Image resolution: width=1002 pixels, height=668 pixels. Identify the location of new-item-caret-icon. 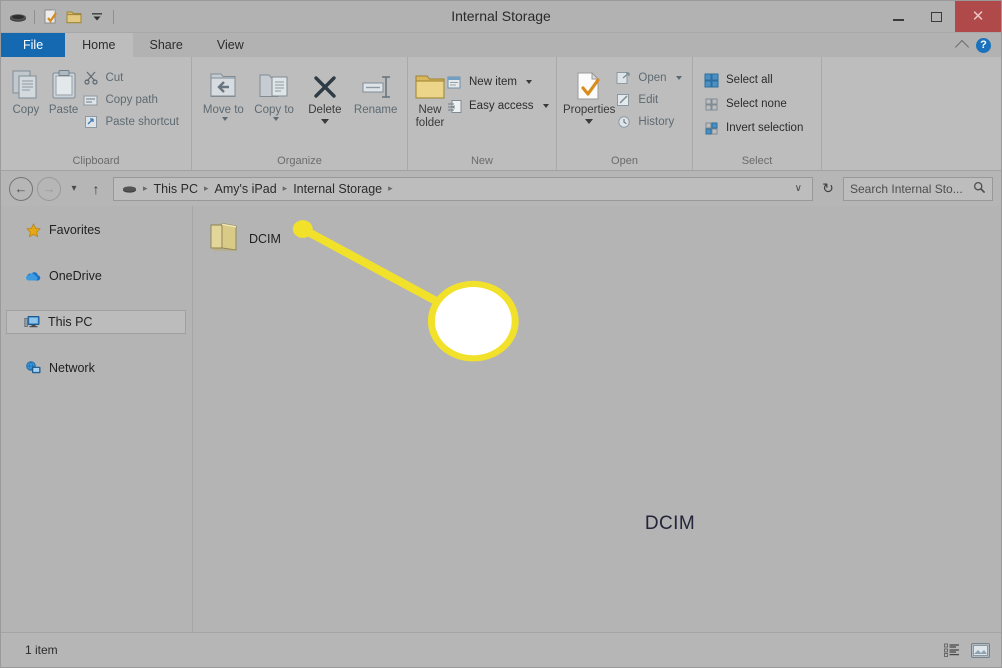
(528, 82).